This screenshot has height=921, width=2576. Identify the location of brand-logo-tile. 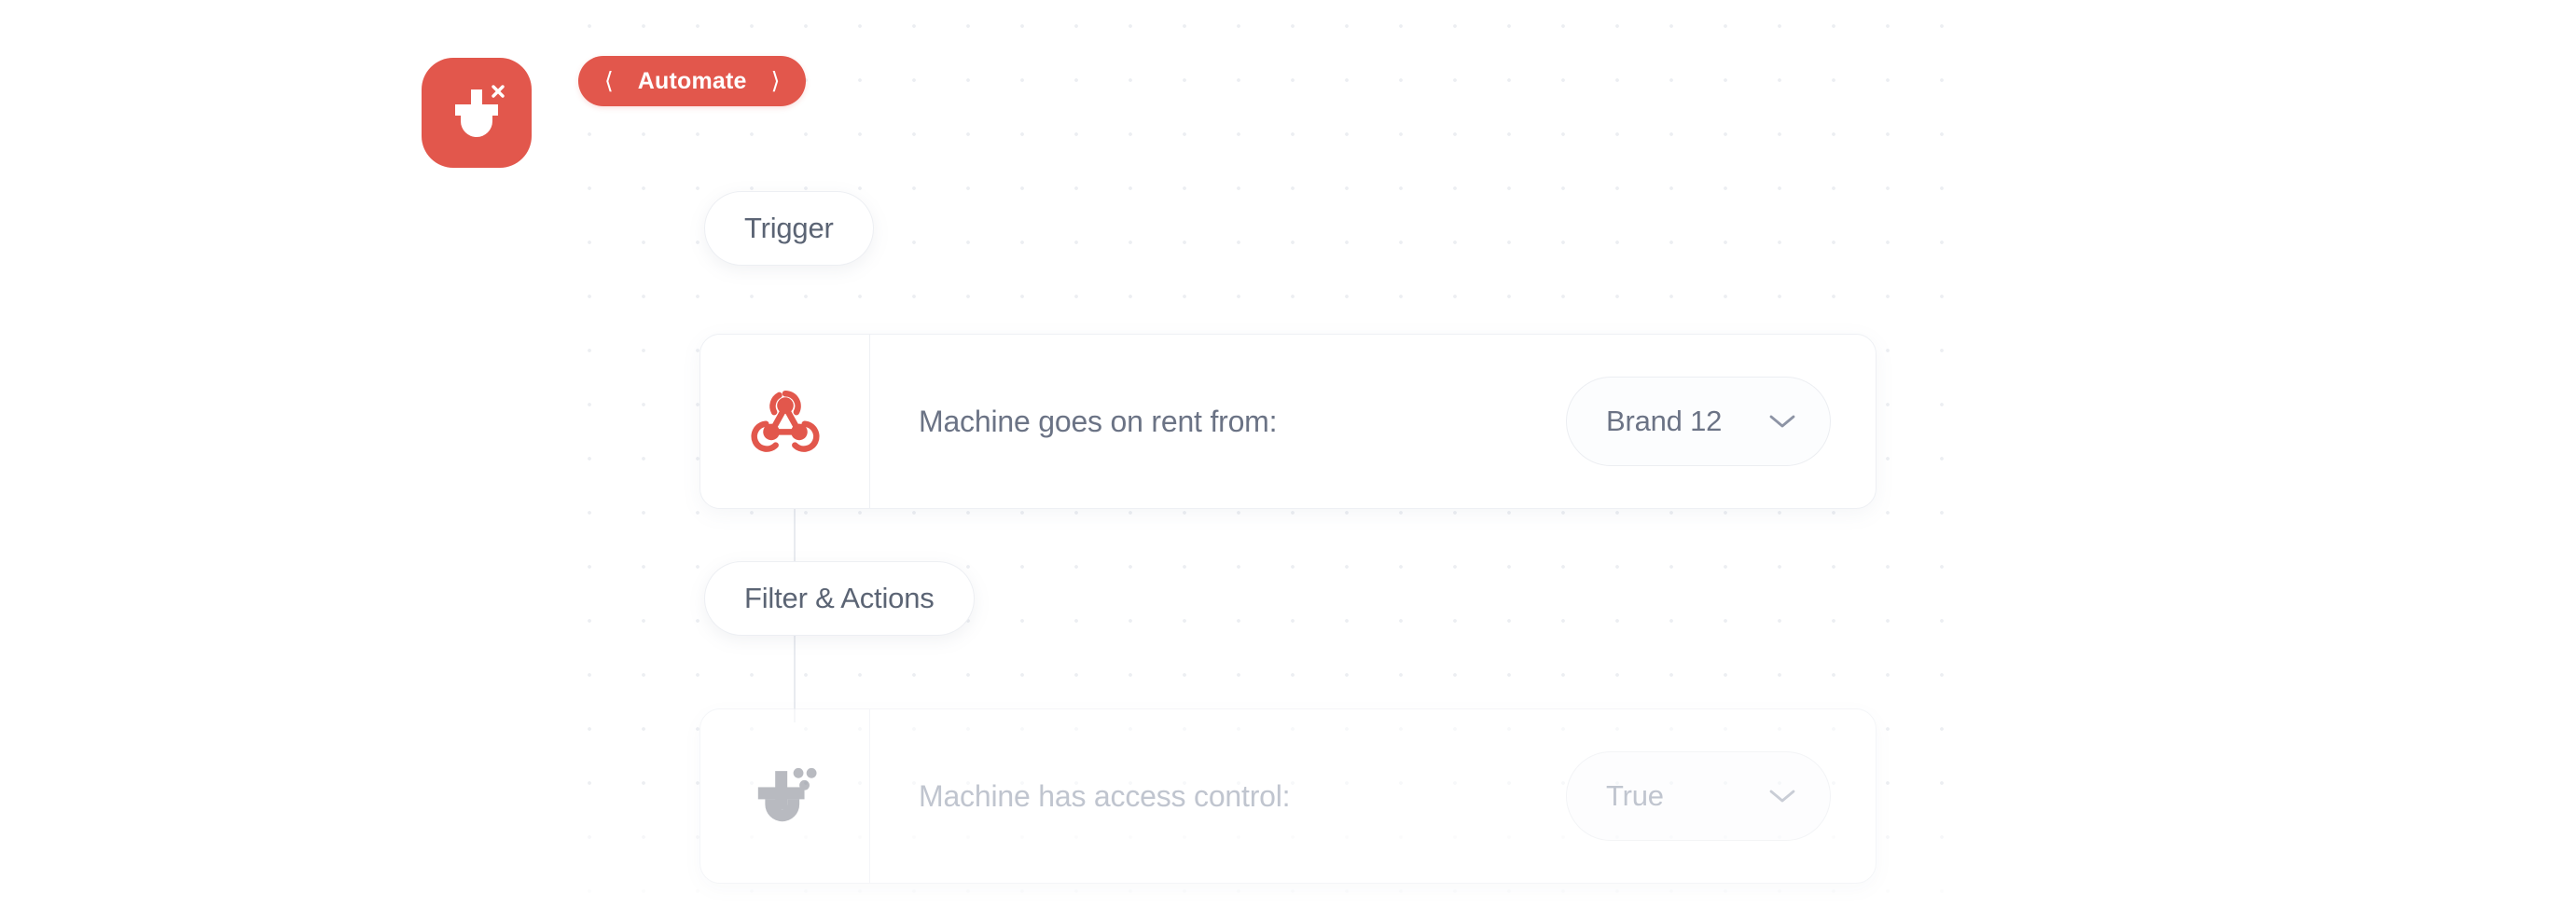
(477, 113).